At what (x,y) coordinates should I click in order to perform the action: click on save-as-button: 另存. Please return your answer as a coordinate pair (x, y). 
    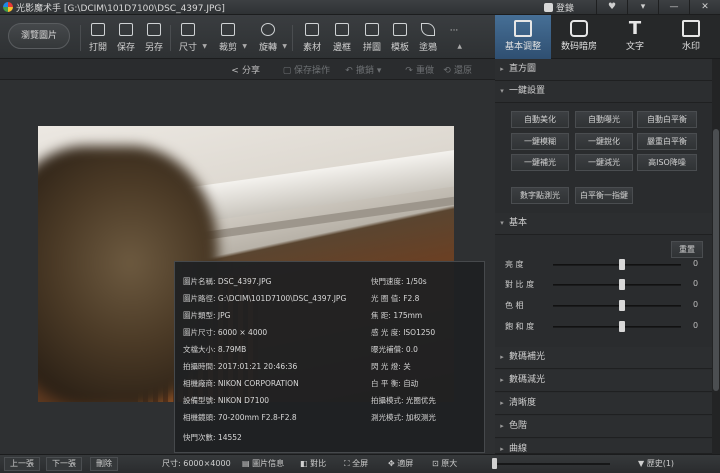
    Looking at the image, I should click on (154, 37).